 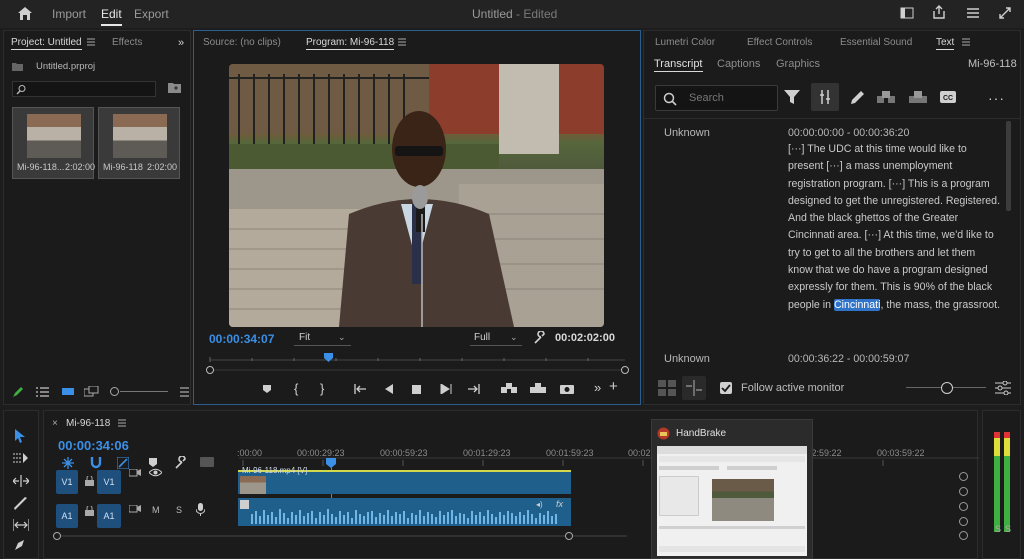 What do you see at coordinates (973, 13) in the screenshot?
I see `workspaces-icon` at bounding box center [973, 13].